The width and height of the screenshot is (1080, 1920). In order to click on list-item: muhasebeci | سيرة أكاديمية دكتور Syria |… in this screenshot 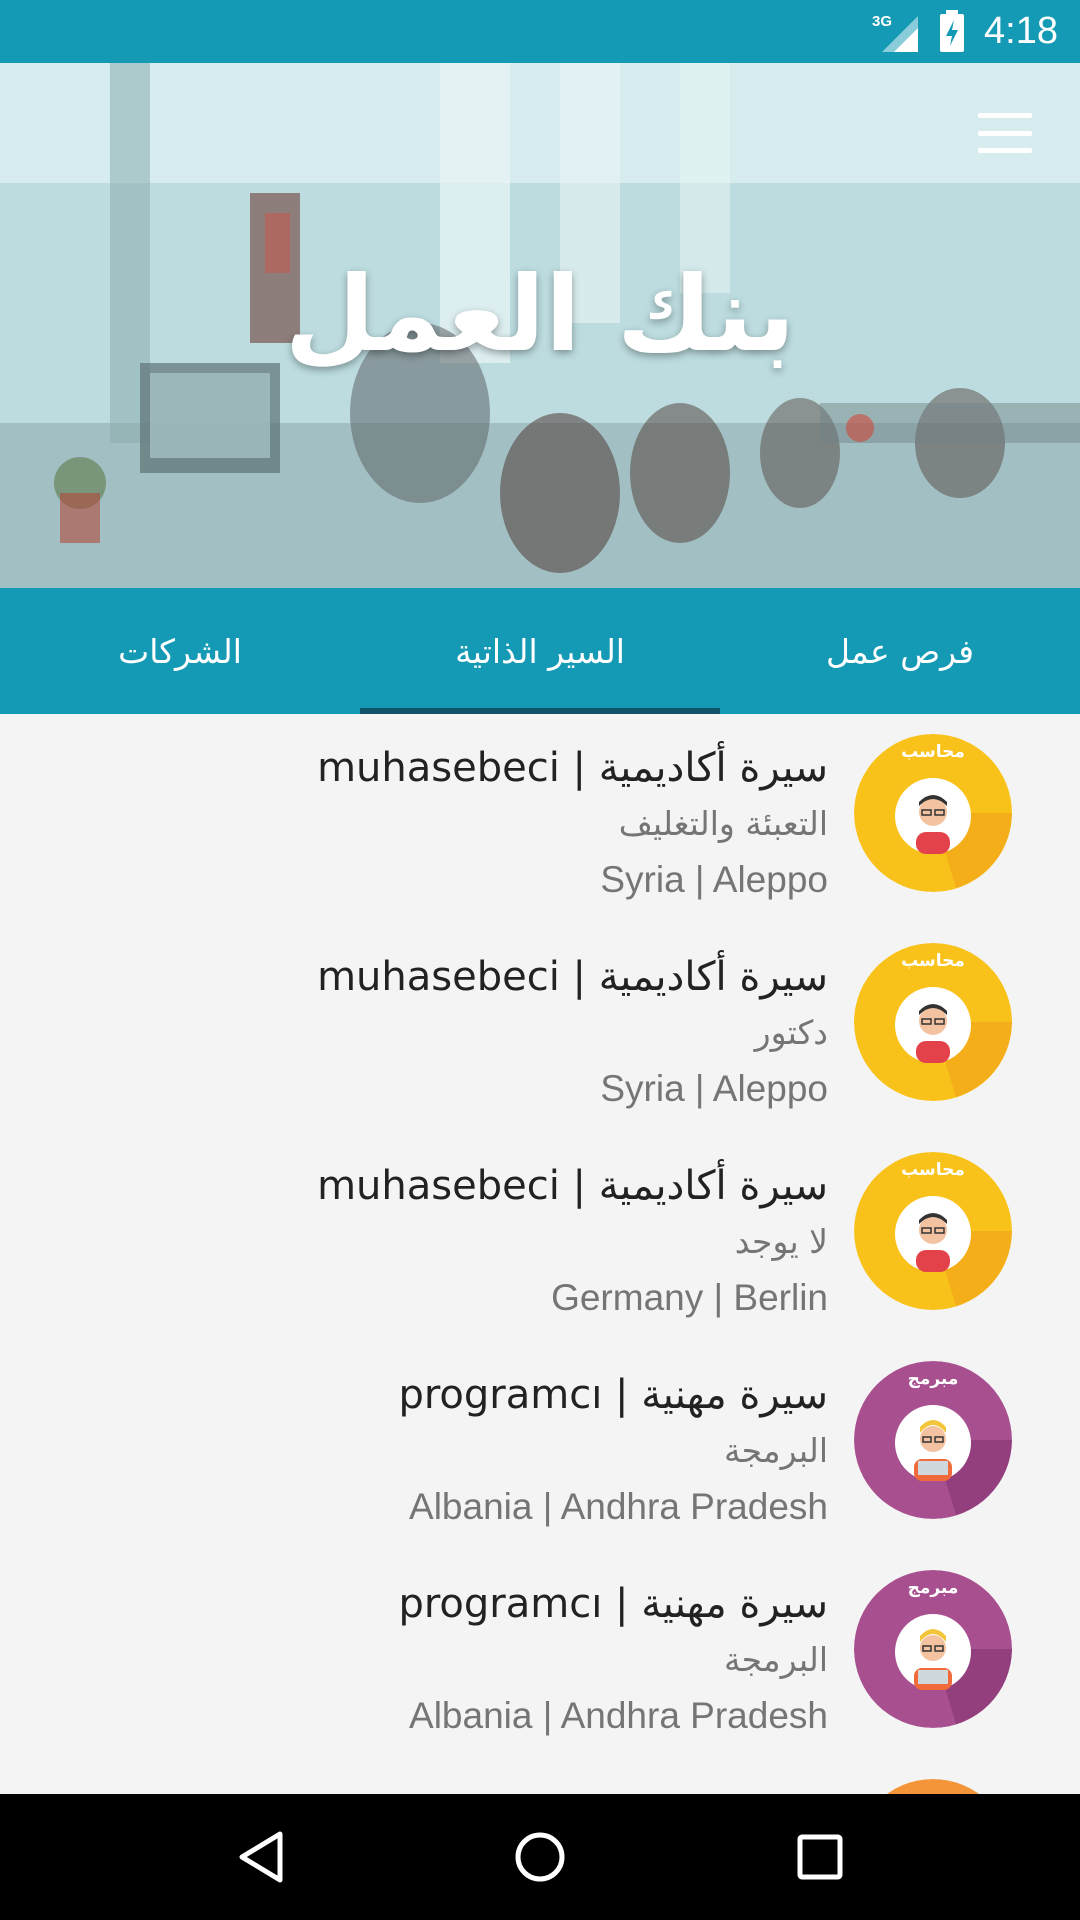, I will do `click(540, 1027)`.